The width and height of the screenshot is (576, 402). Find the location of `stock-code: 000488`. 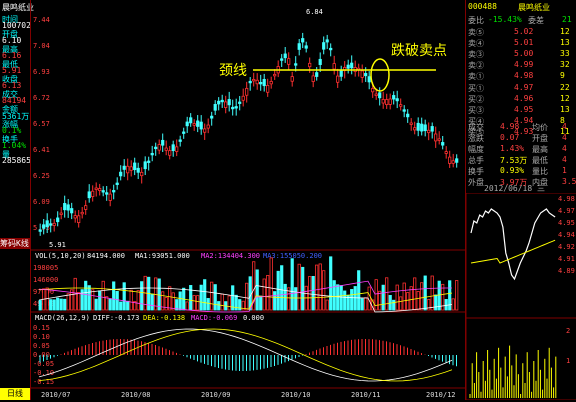

stock-code: 000488 is located at coordinates (482, 6).